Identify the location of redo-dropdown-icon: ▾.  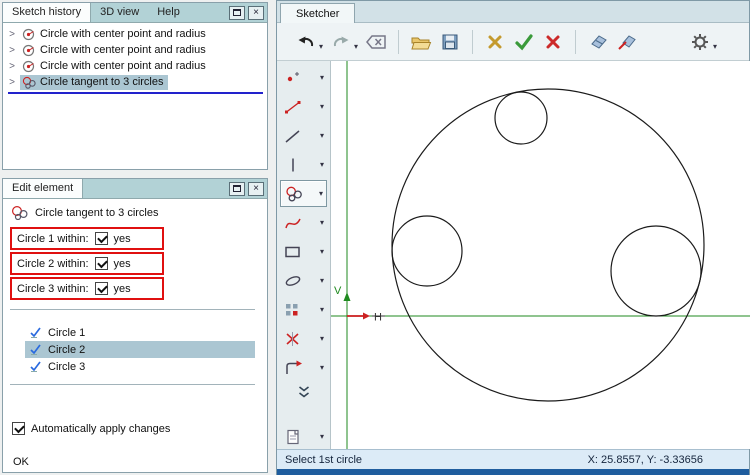
(356, 46).